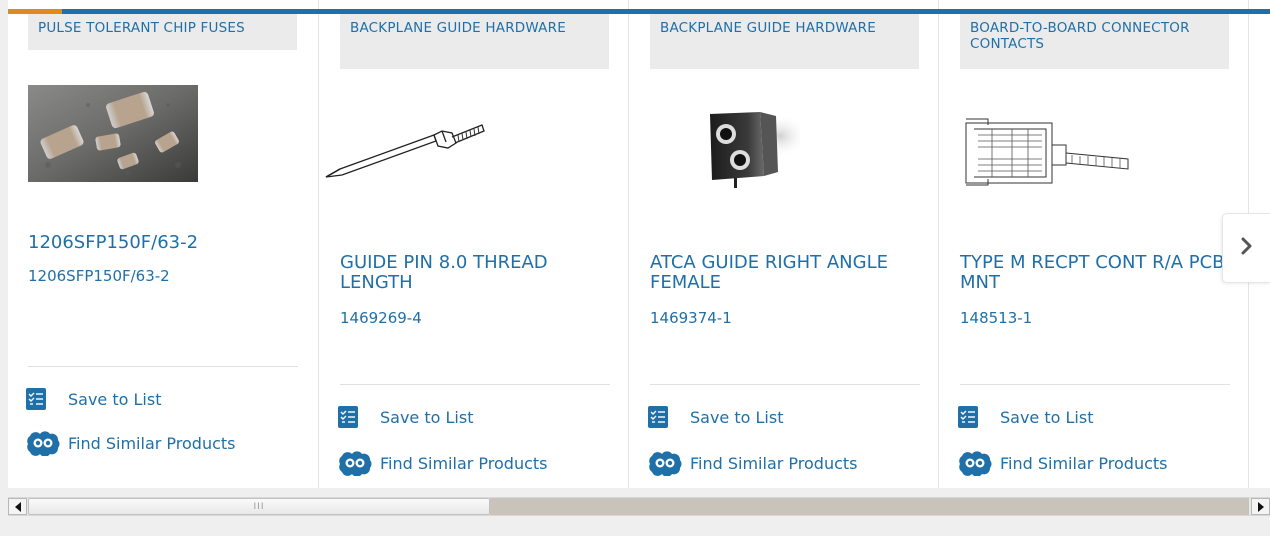 The image size is (1270, 536). I want to click on product-title: 1206SFP150F/63-2, so click(163, 243).